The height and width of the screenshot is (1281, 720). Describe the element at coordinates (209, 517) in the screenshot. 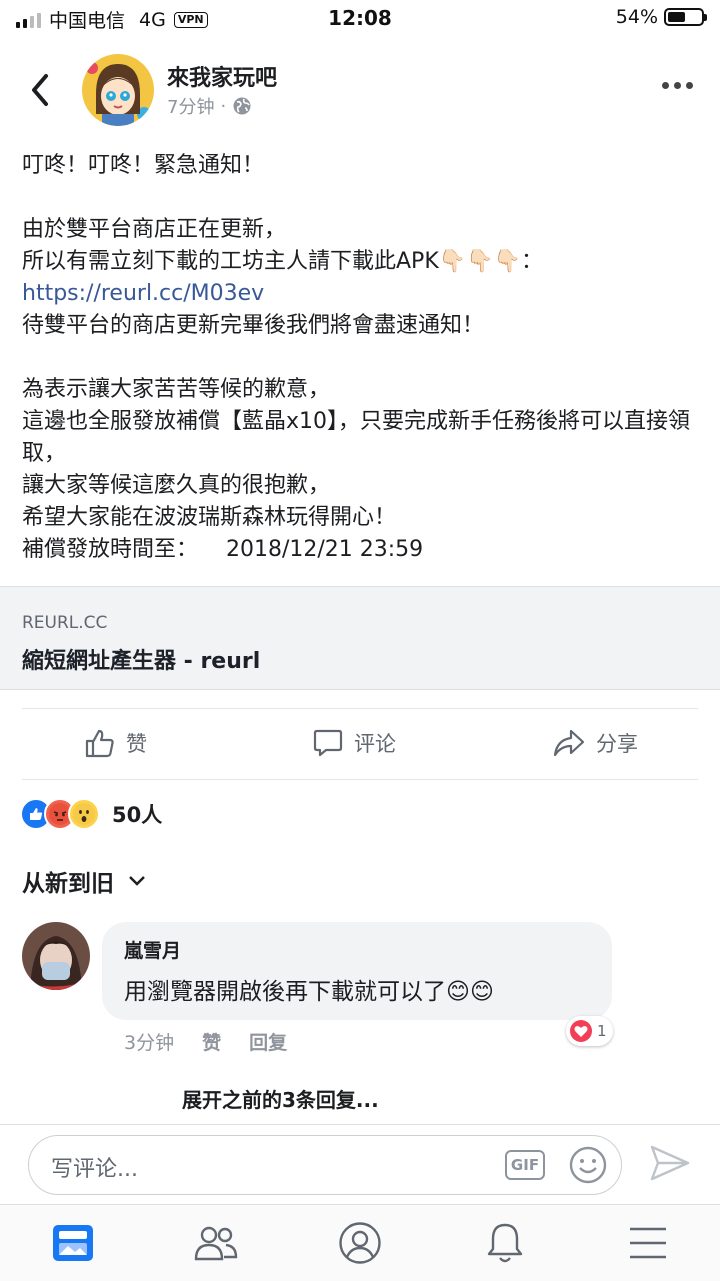

I see `post-line: 希望大家能在波波瑞斯森林玩得開心！` at that location.